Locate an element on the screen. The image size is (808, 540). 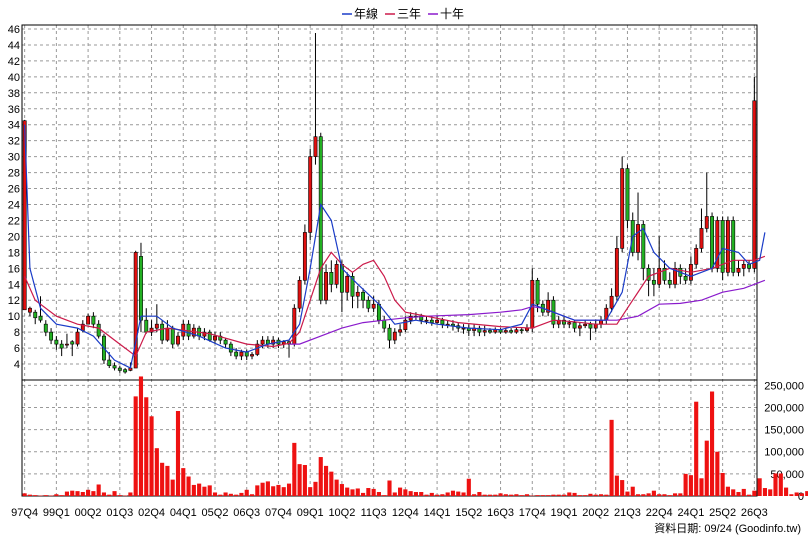
legend-label: 年線 is located at coordinates (366, 13).